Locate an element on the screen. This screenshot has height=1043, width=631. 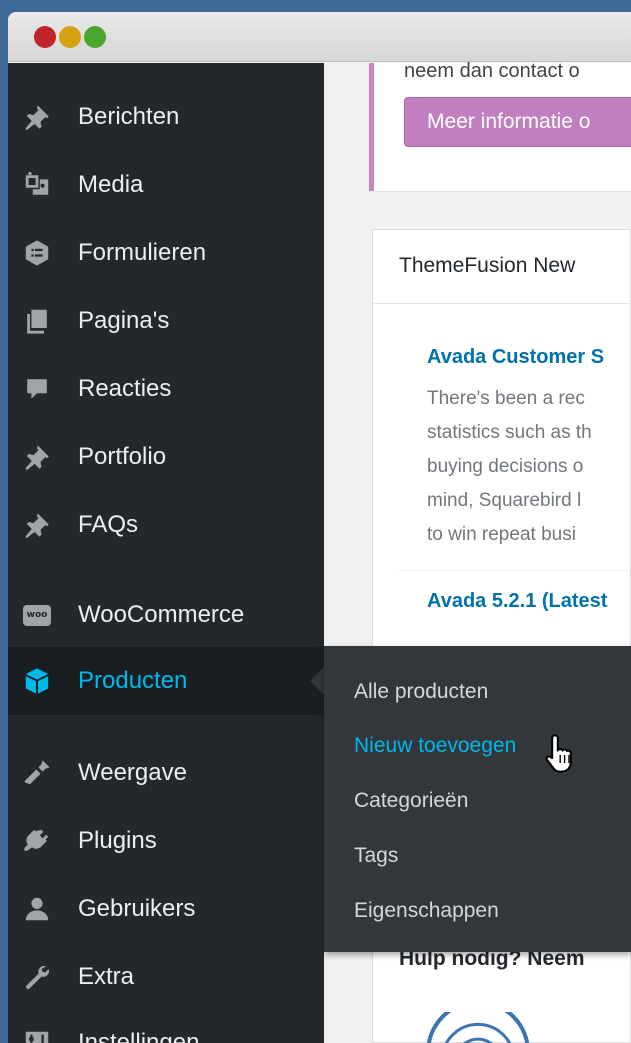
news-excerpt-line: mind, Squarebird l is located at coordinates (504, 500).